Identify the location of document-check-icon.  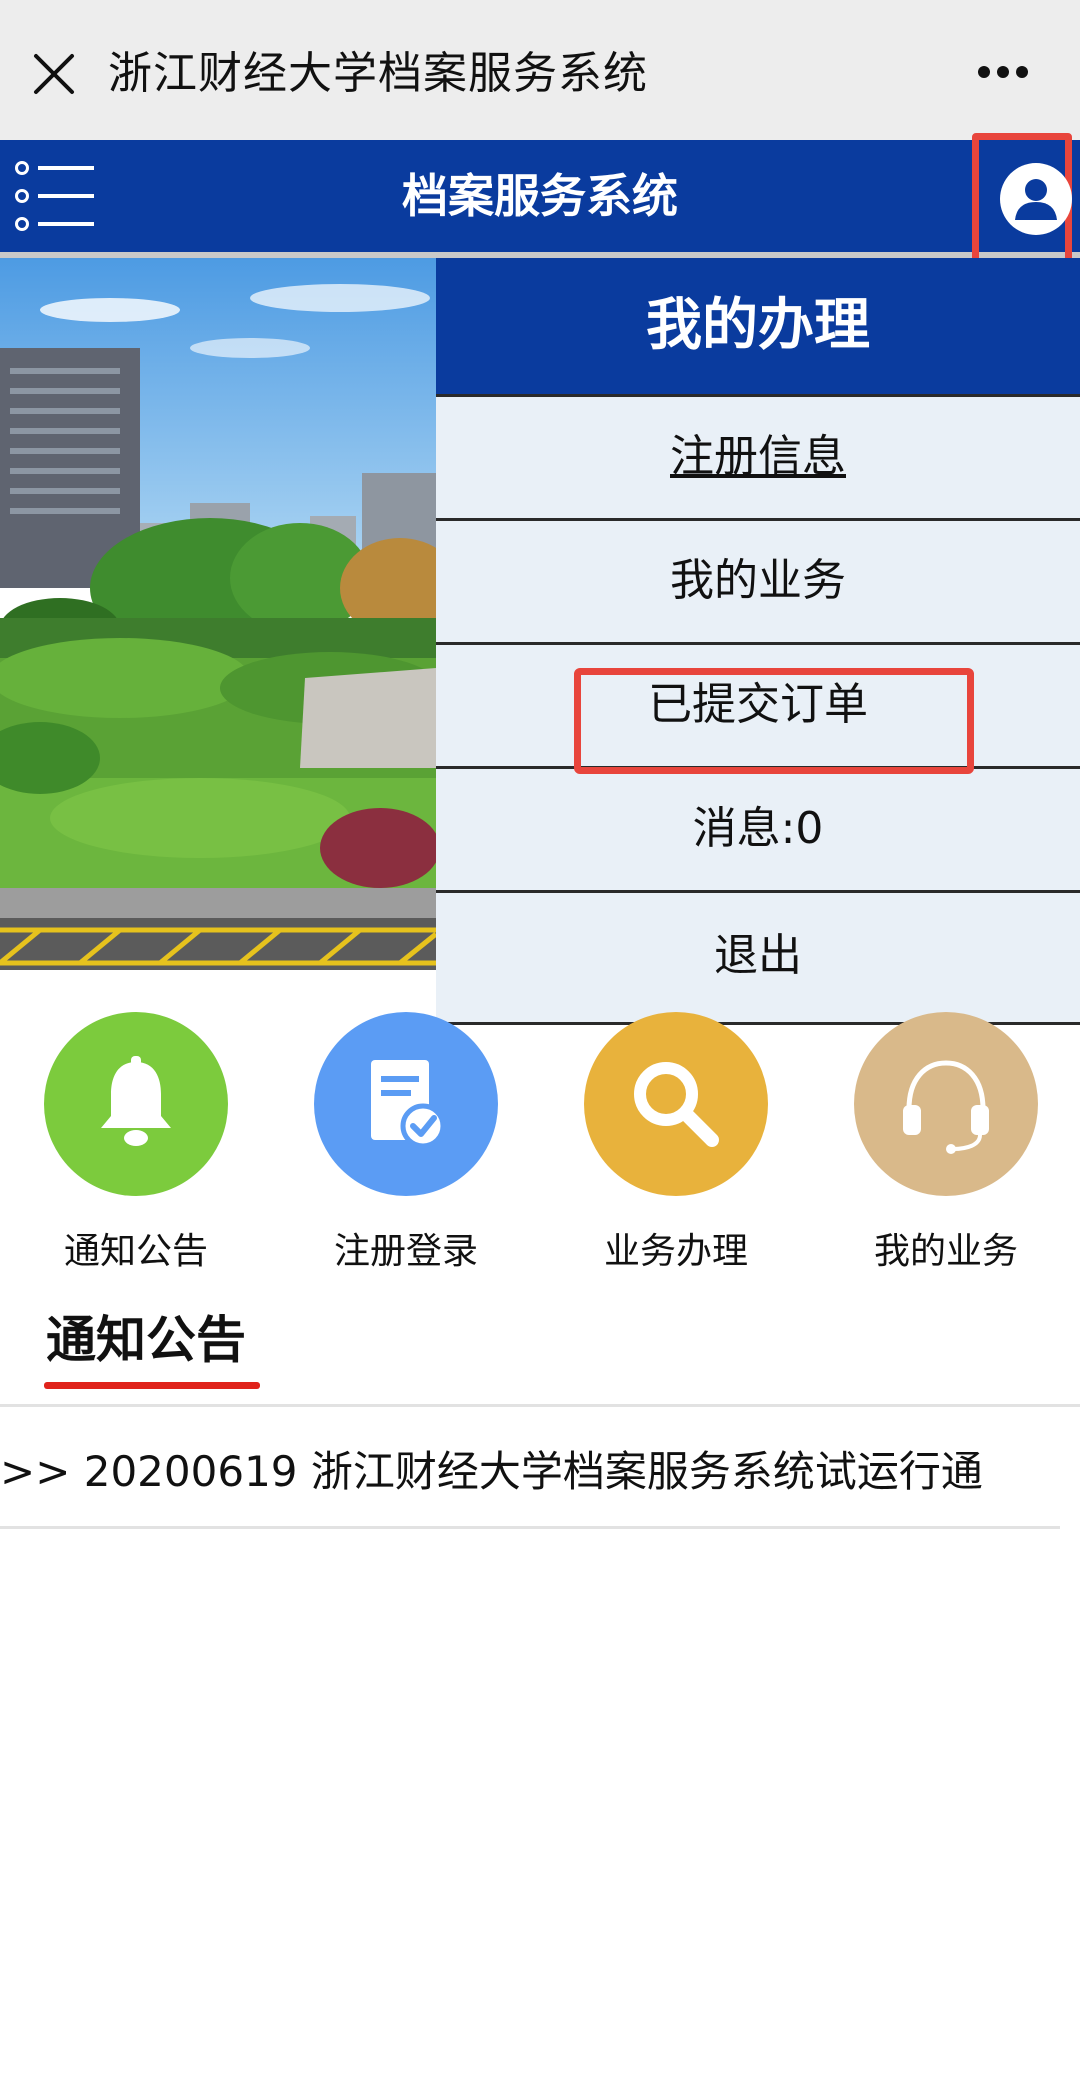
(406, 1104).